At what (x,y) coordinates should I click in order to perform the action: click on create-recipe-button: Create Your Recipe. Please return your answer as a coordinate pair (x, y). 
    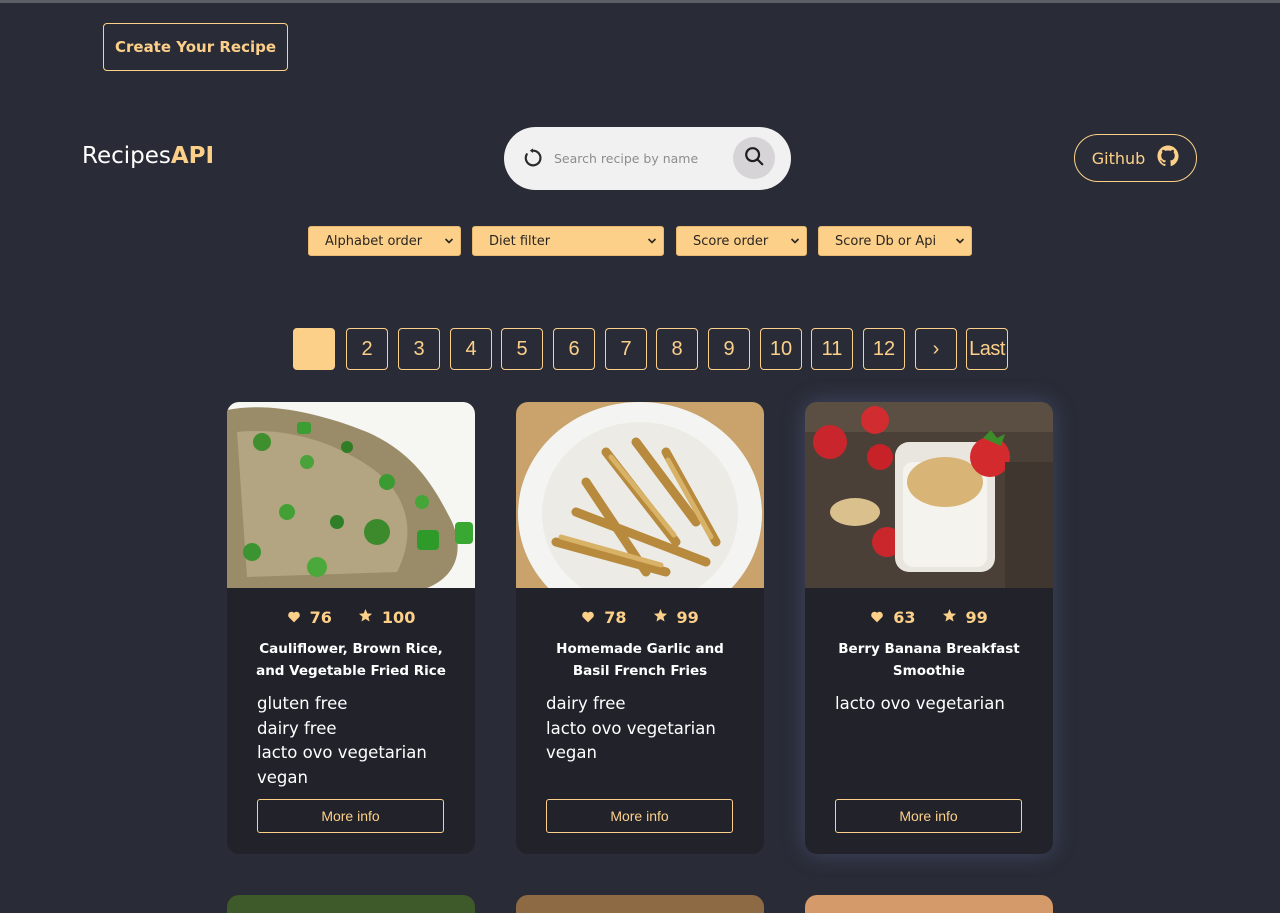
    Looking at the image, I should click on (195, 47).